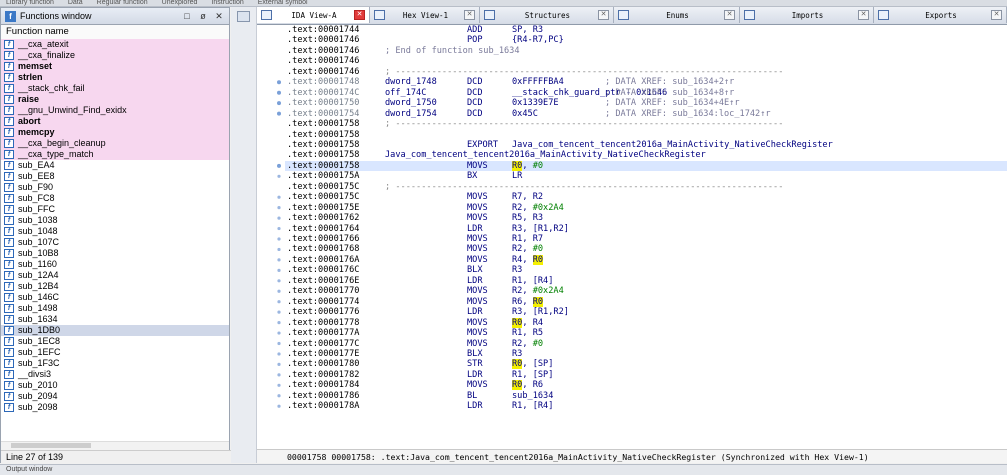  Describe the element at coordinates (115, 88) in the screenshot. I see `function-list-item: f __stack_chk_fail` at that location.